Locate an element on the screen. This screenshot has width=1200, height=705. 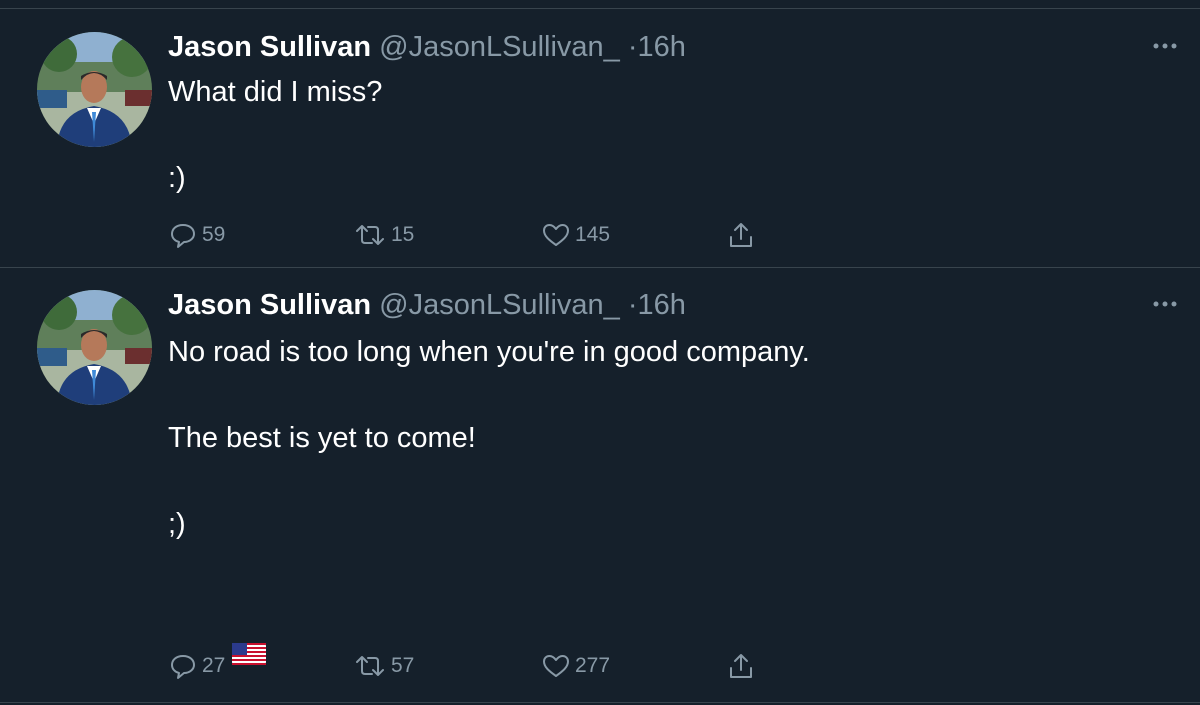
tweet-actions: 59 15 145 is located at coordinates (468, 235).